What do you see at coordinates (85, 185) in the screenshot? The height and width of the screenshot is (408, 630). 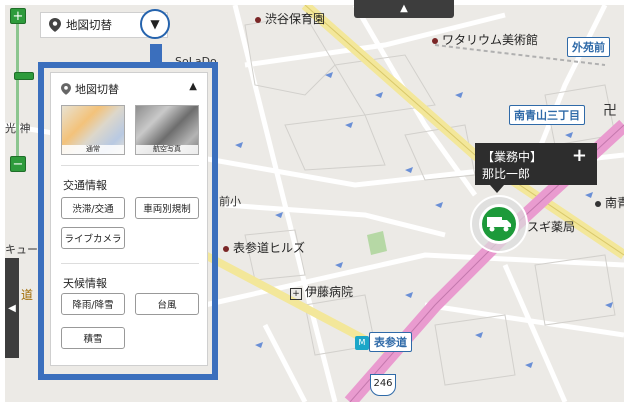 I see `traffic-heading: 交通情報` at bounding box center [85, 185].